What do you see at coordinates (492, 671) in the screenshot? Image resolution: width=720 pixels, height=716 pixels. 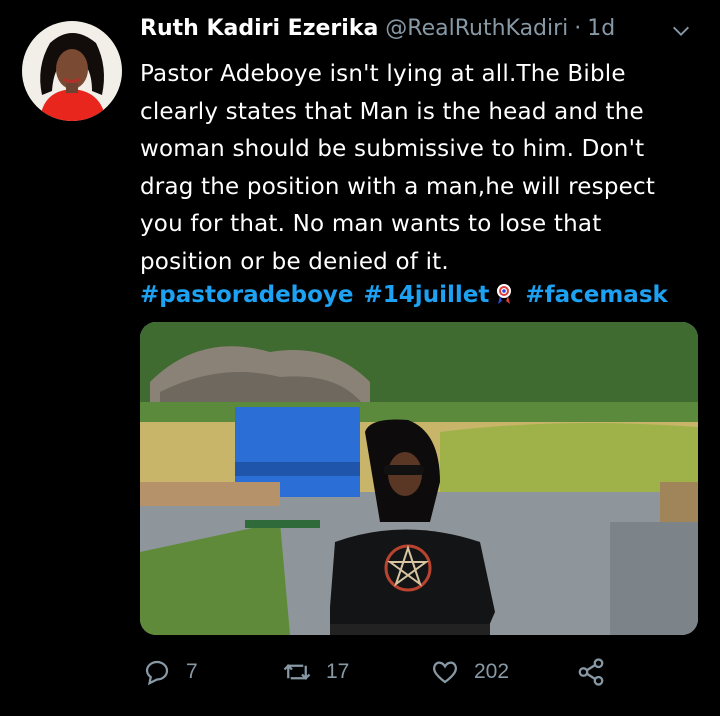 I see `like-count: 202` at bounding box center [492, 671].